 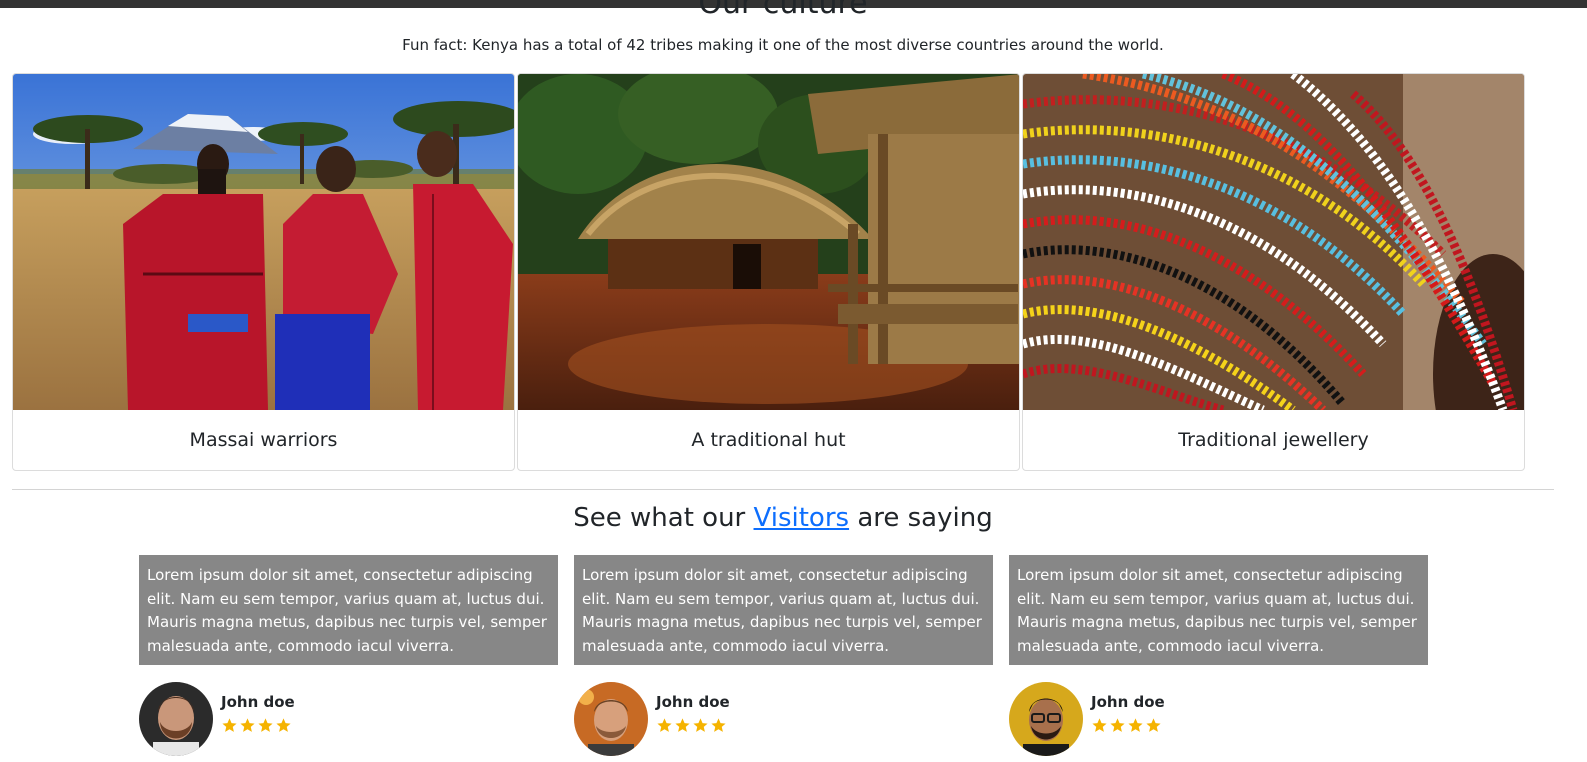 I want to click on section-divider, so click(x=783, y=489).